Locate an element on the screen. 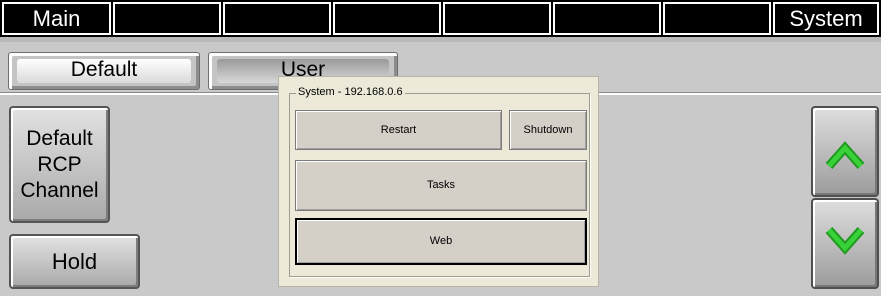 This screenshot has width=881, height=296. tasks-label: Tasks is located at coordinates (441, 185).